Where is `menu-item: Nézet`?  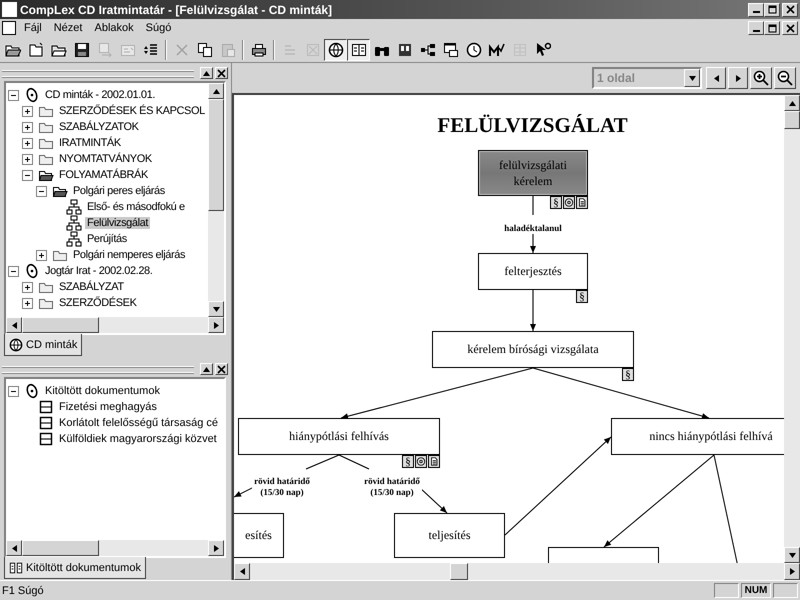
menu-item: Nézet is located at coordinates (68, 28).